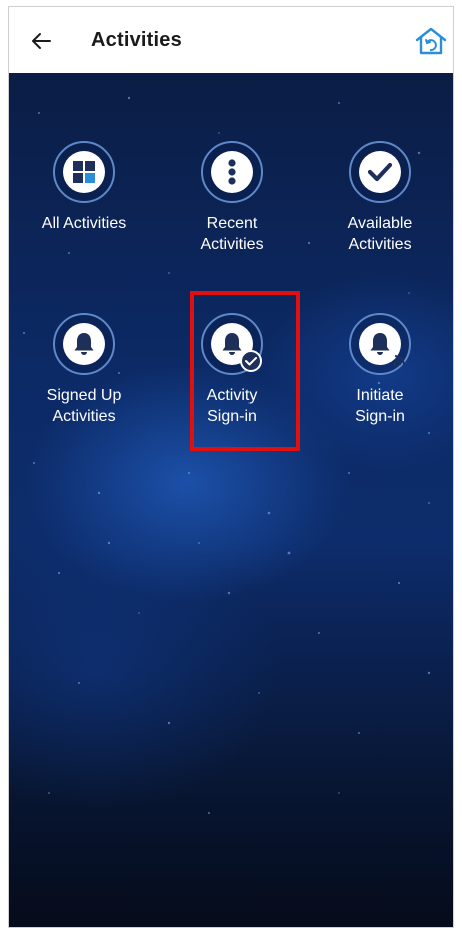 The image size is (462, 932). I want to click on tile-label: Initiate Sign-in, so click(379, 406).